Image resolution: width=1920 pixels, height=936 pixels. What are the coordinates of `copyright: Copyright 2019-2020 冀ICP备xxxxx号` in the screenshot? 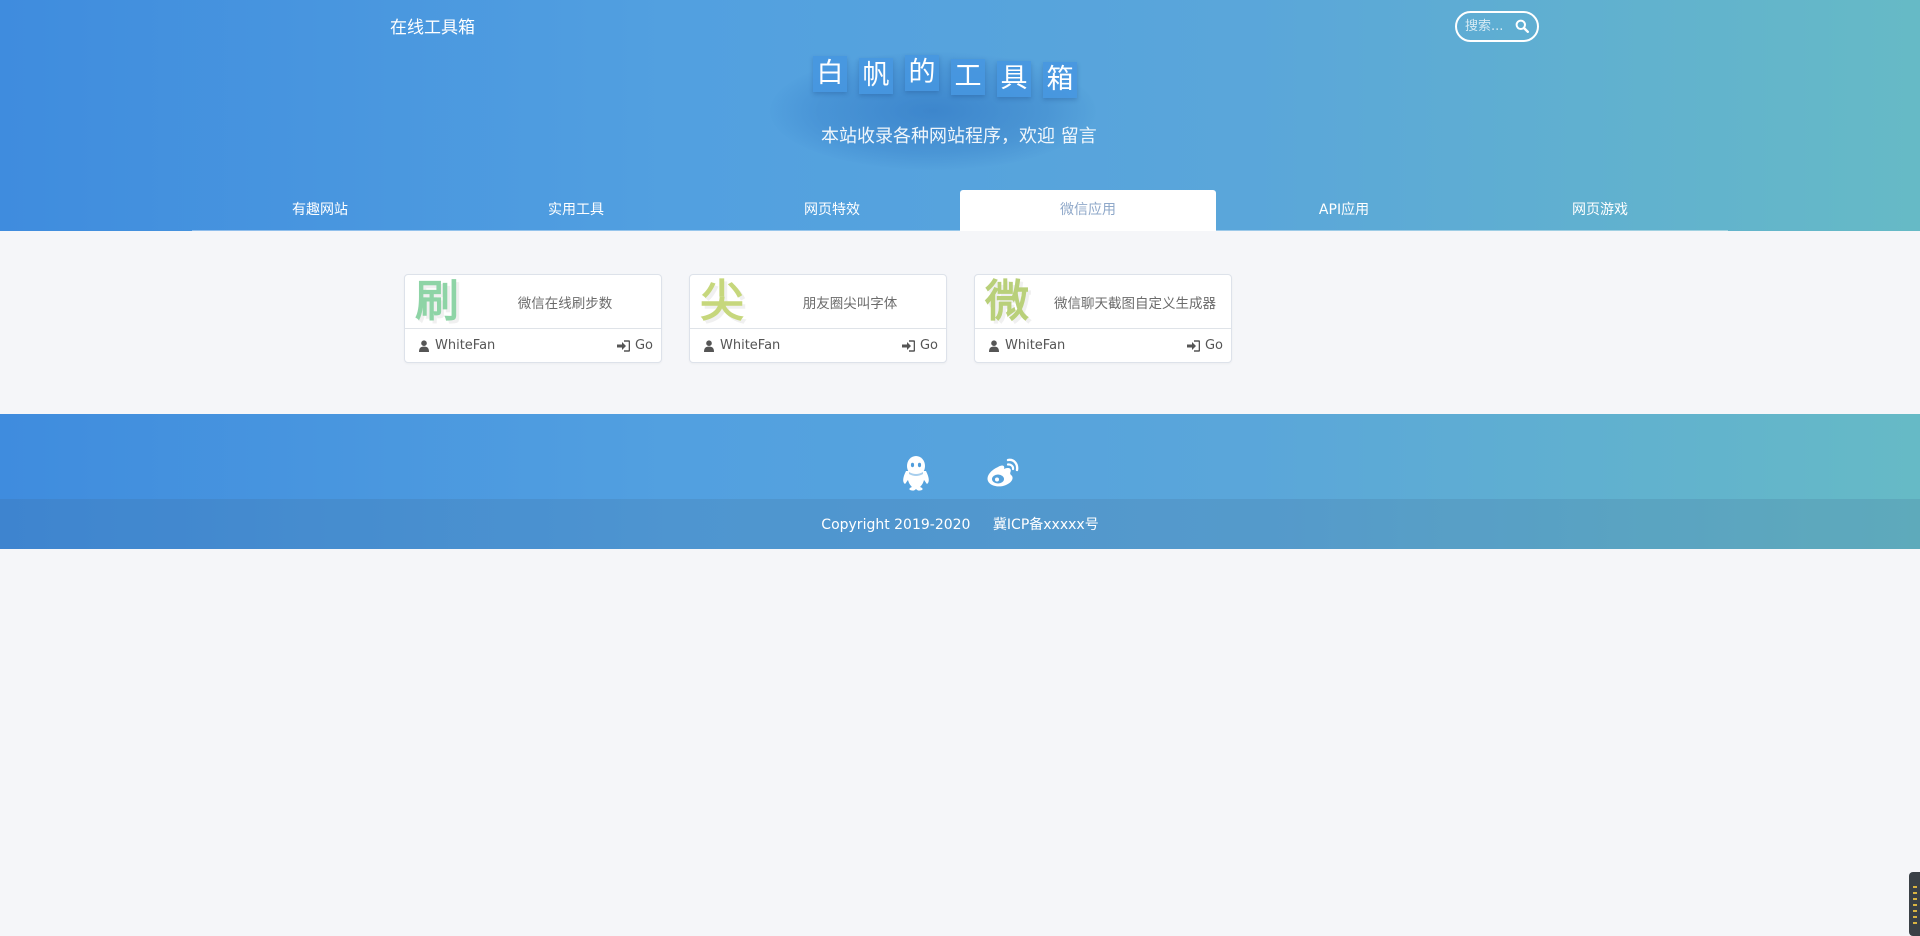 It's located at (960, 524).